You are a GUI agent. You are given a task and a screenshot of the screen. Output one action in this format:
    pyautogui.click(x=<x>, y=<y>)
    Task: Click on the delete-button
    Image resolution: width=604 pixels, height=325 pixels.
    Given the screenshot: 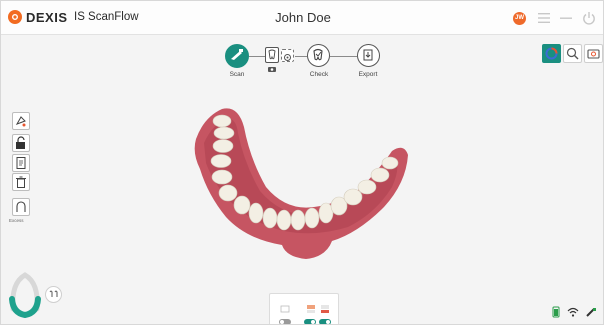 What is the action you would take?
    pyautogui.click(x=21, y=182)
    